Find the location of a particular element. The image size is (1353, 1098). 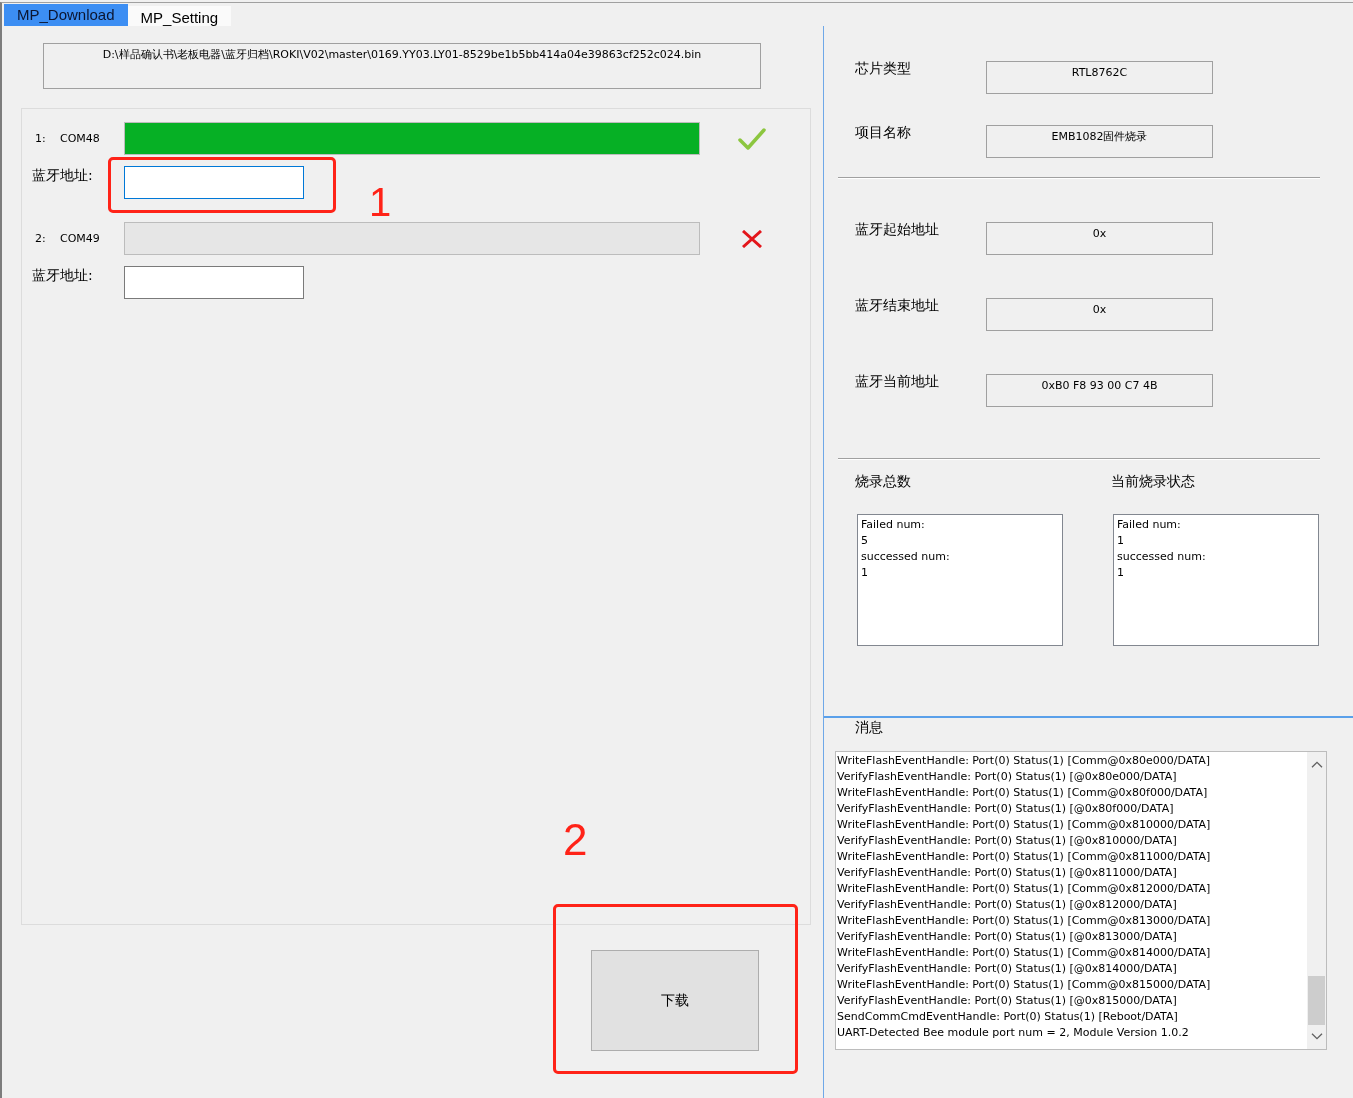

counter-title: 当前烧录状态 is located at coordinates (1153, 481).